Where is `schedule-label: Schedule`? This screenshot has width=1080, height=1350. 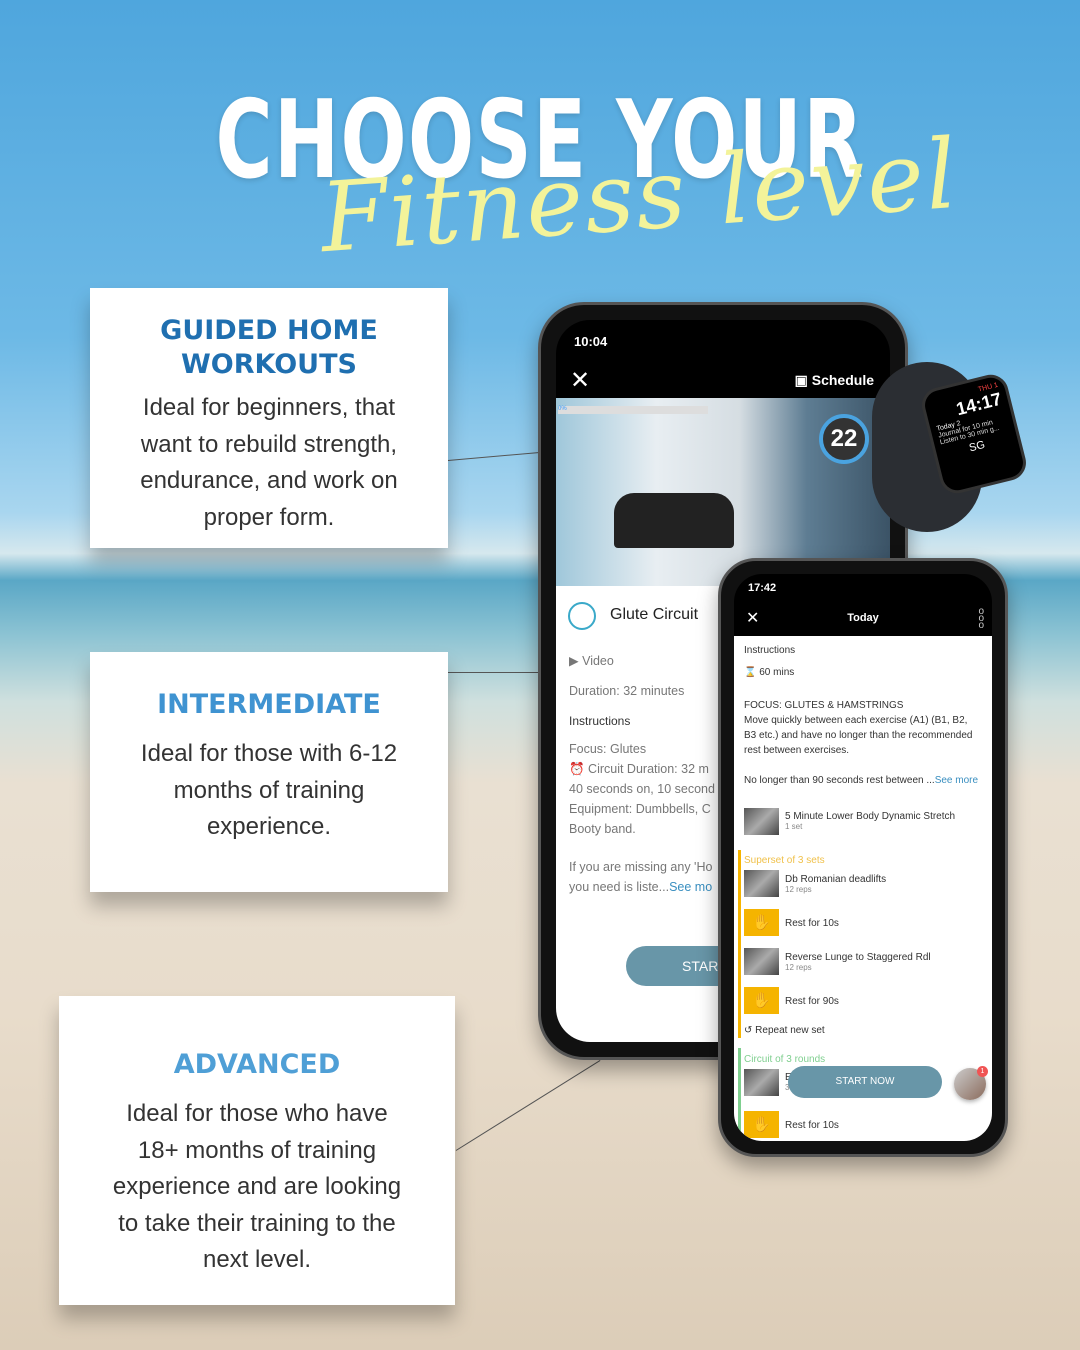 schedule-label: Schedule is located at coordinates (842, 380).